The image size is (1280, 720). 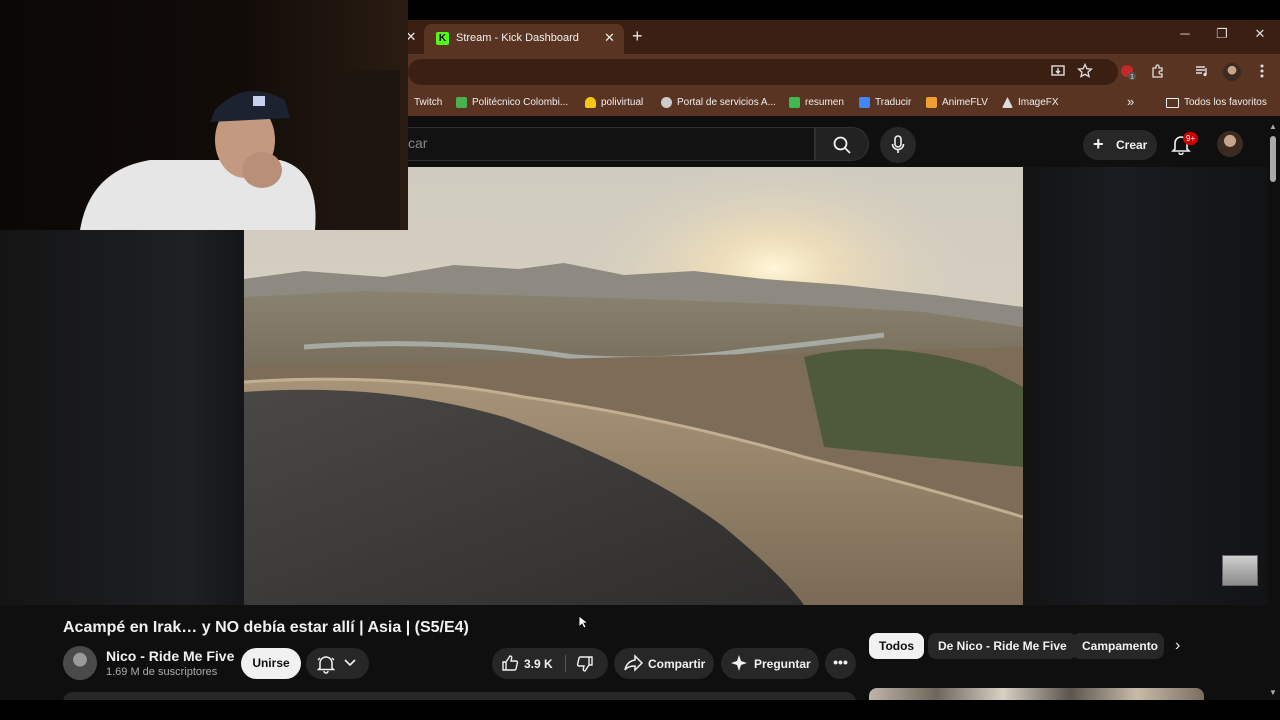 What do you see at coordinates (80, 663) in the screenshot?
I see `channel-avatar` at bounding box center [80, 663].